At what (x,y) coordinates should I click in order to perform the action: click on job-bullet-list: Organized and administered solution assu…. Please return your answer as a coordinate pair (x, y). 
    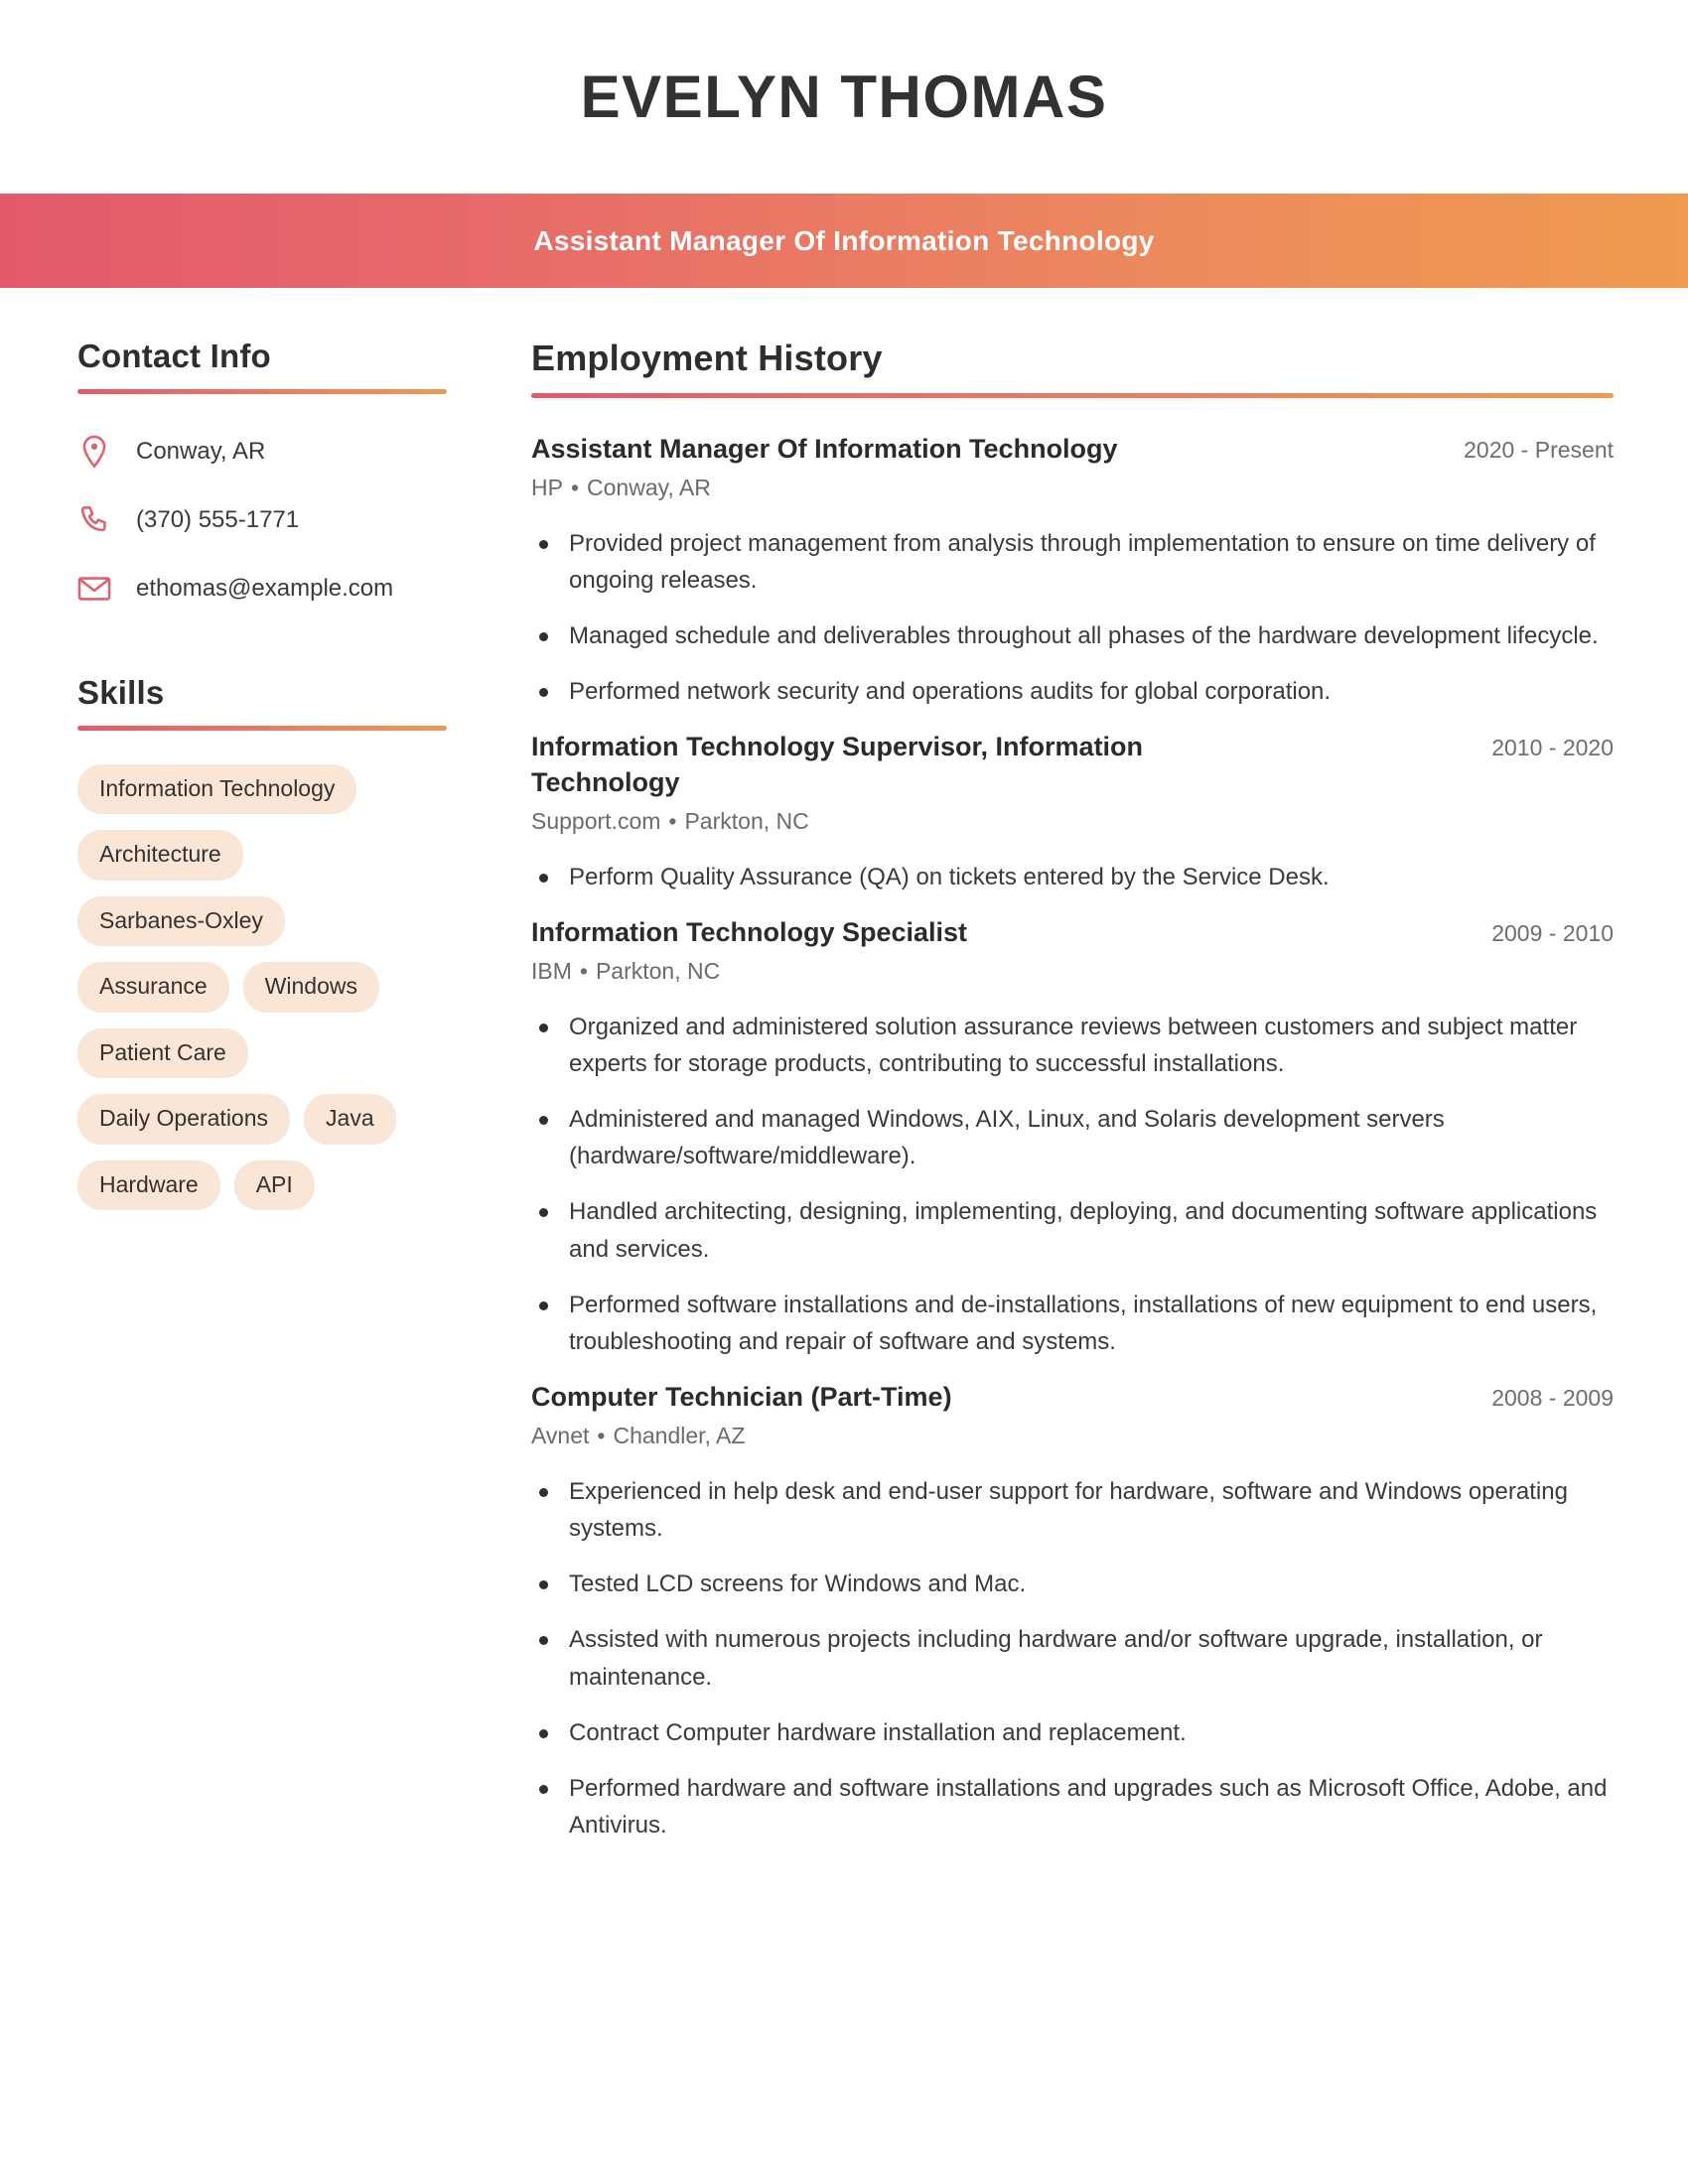
    Looking at the image, I should click on (1072, 1185).